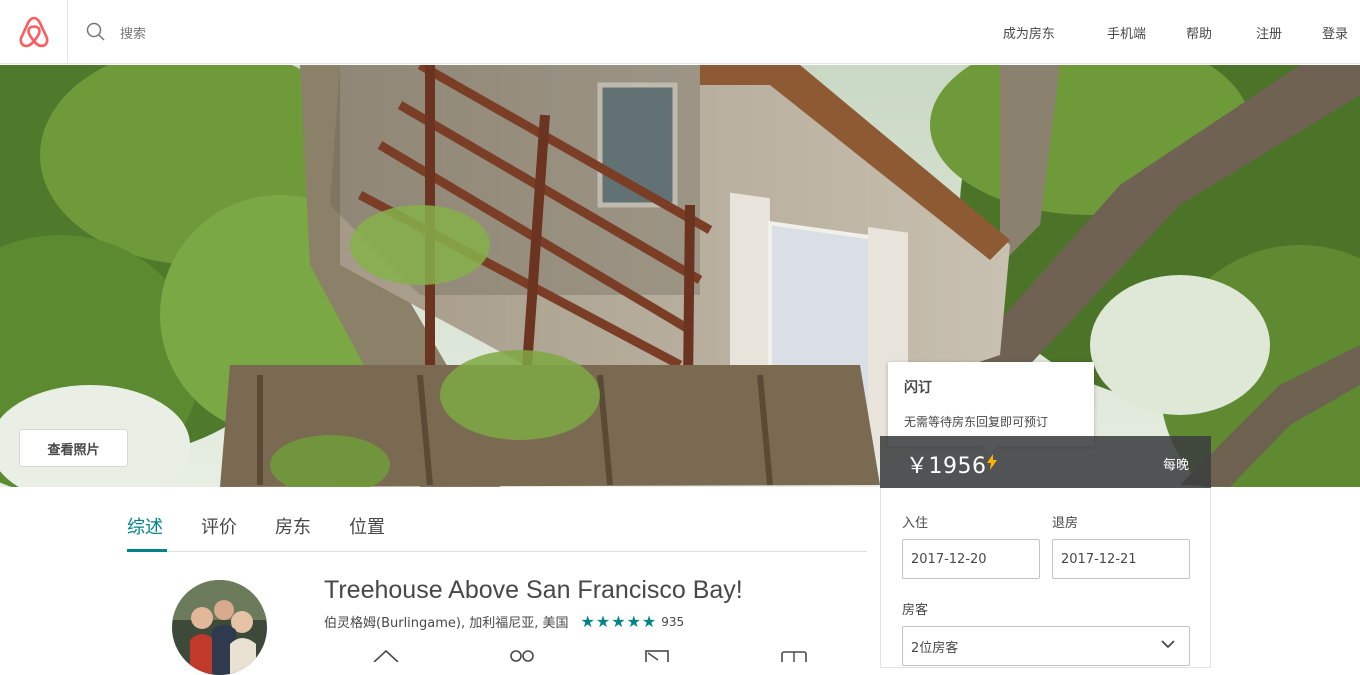  I want to click on guests-label: 房客, so click(915, 610).